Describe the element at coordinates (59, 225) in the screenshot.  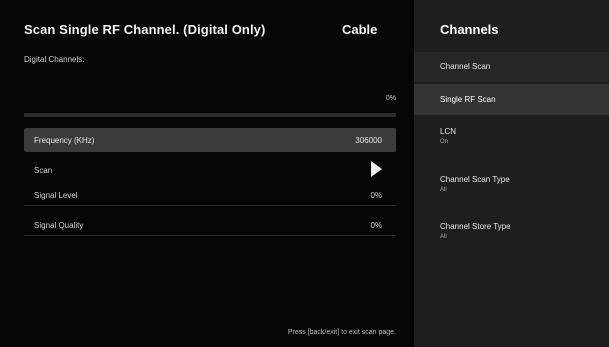
I see `signal-quality-label: Signal Quality` at that location.